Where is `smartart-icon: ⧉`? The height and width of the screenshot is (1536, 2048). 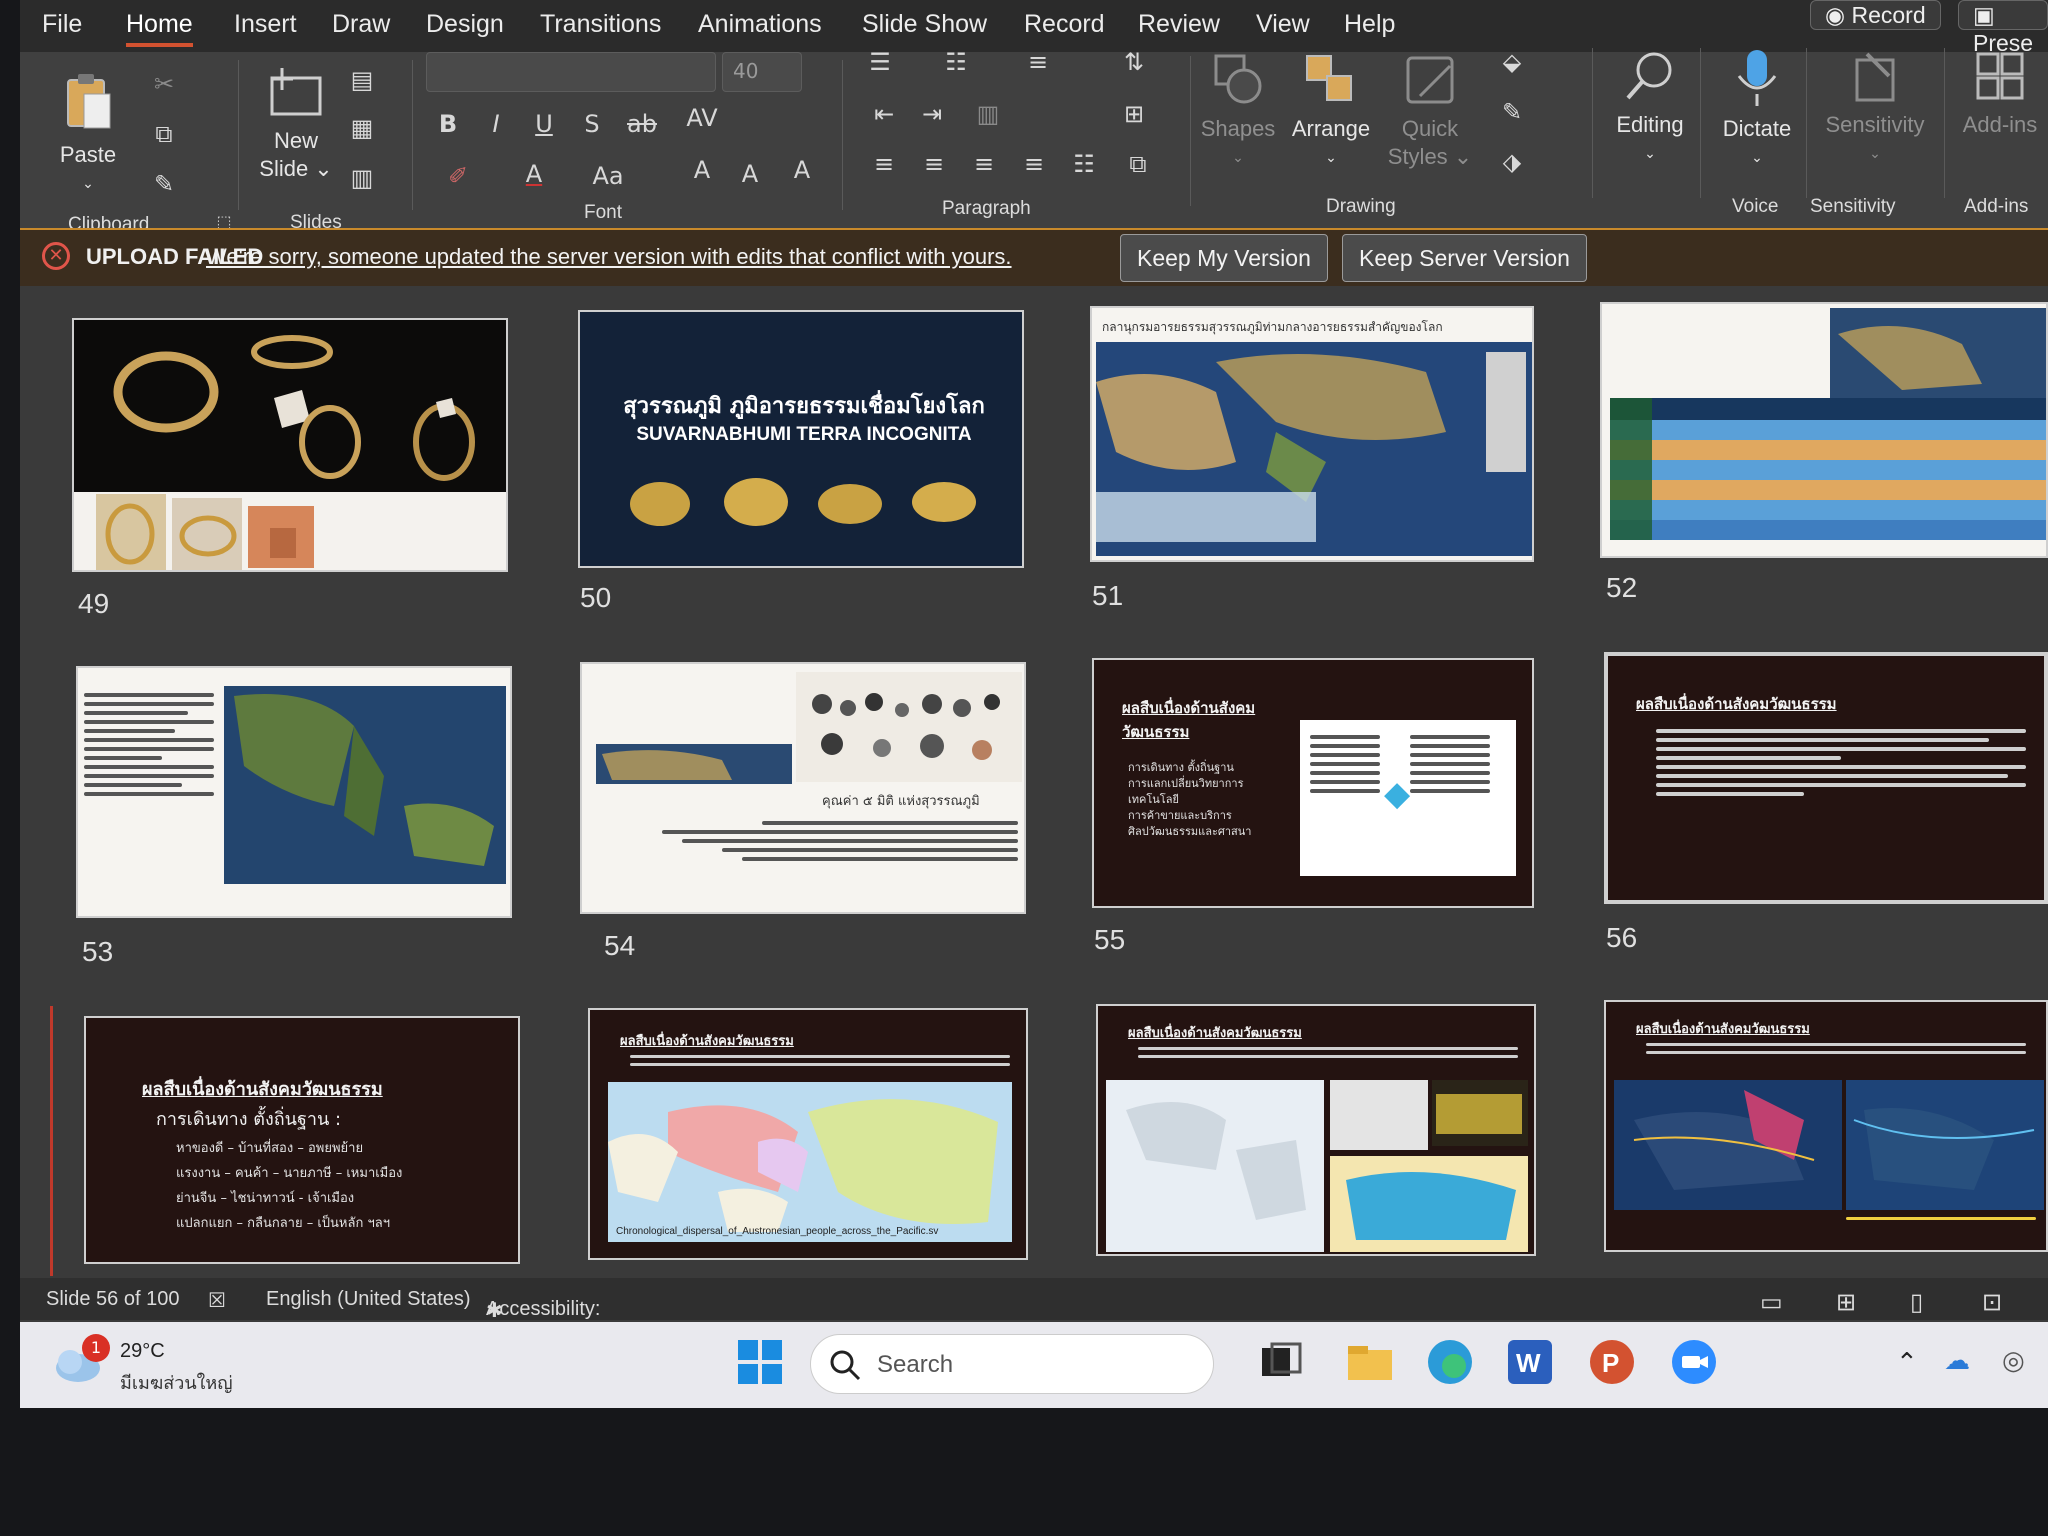 smartart-icon: ⧉ is located at coordinates (1138, 164).